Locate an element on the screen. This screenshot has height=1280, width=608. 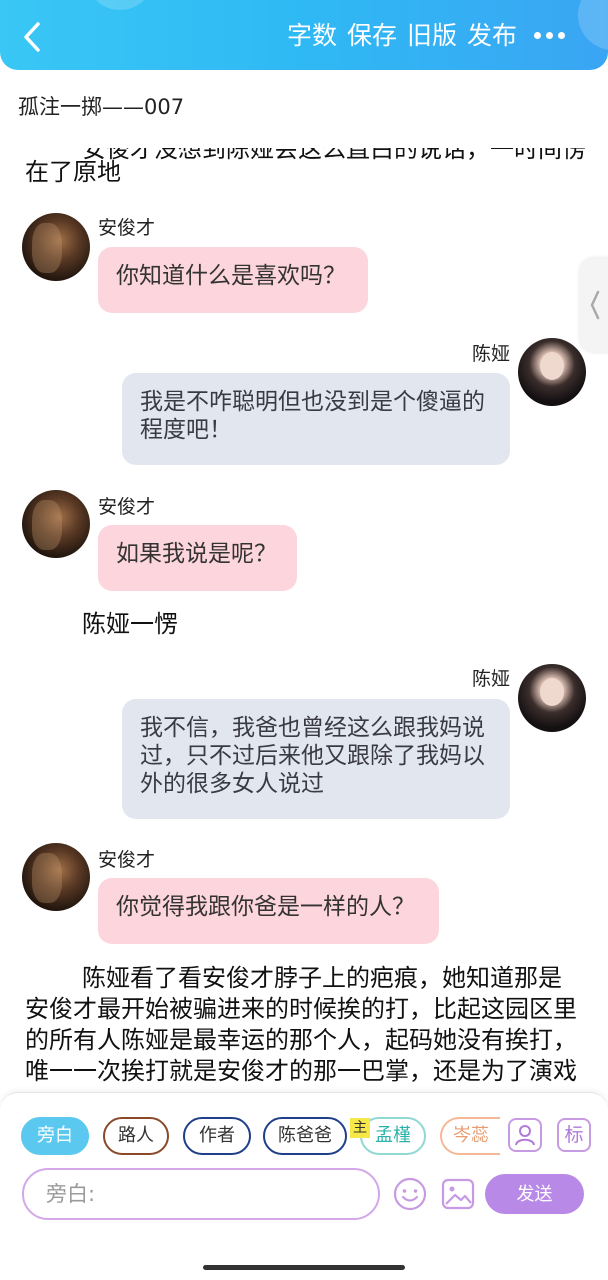
character-chip-narrator: 旁白 is located at coordinates (55, 1136).